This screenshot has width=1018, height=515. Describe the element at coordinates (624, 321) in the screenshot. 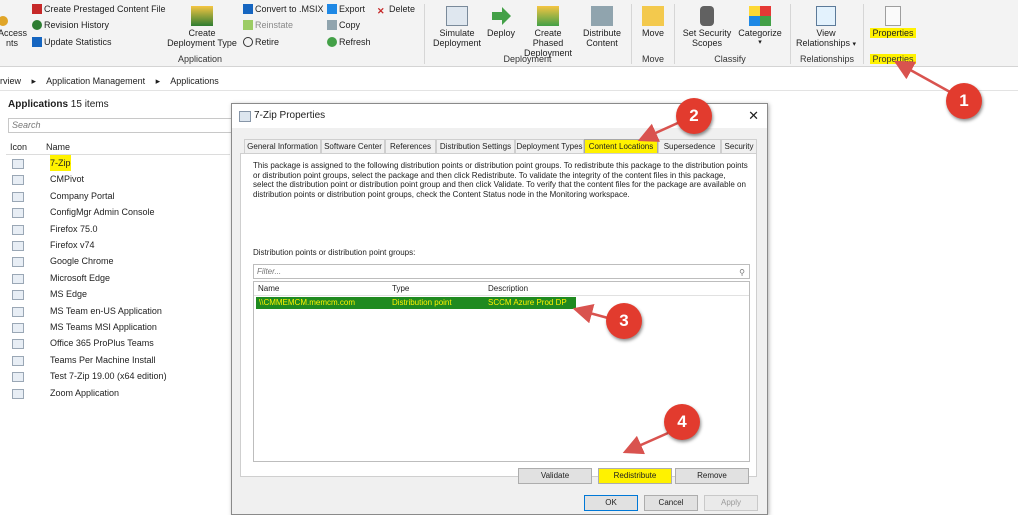

I see `callout-badge-3: 3` at that location.